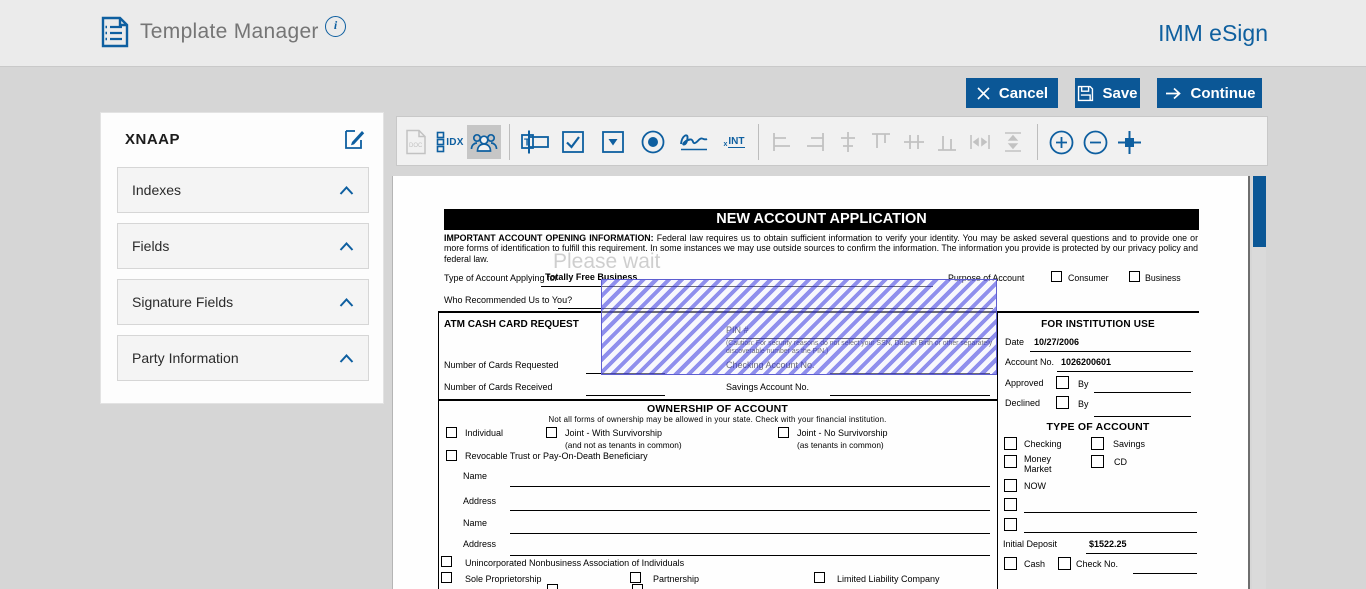 Image resolution: width=1366 pixels, height=589 pixels. What do you see at coordinates (694, 142) in the screenshot?
I see `signature-field-icon` at bounding box center [694, 142].